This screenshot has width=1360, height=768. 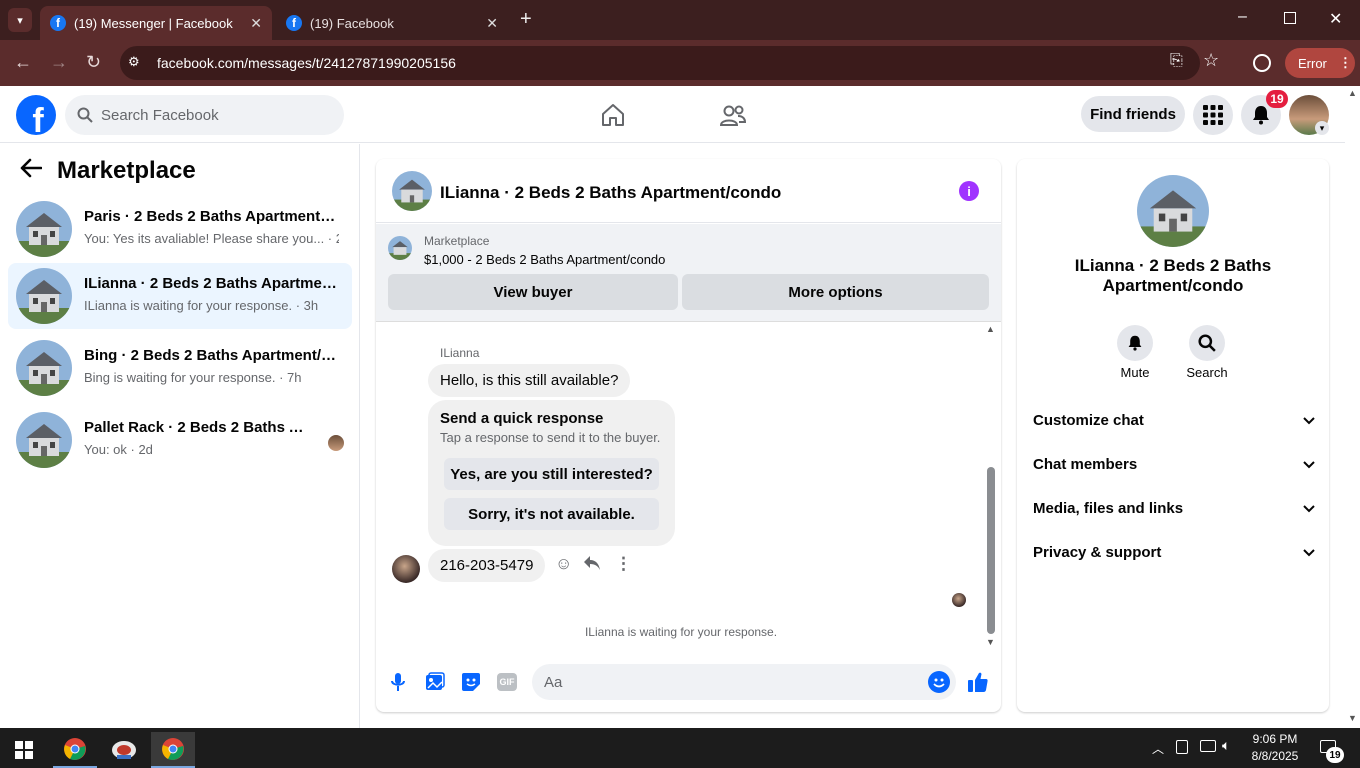 I want to click on profile-name: ILianna · 2 Beds 2 Baths Apartment/condo, so click(x=1173, y=275).